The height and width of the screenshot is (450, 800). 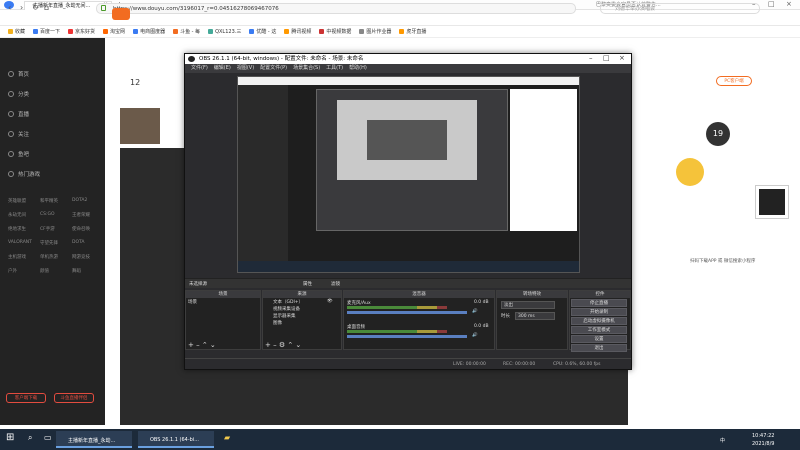 I want to click on category-link: DOTA2, so click(x=79, y=200).